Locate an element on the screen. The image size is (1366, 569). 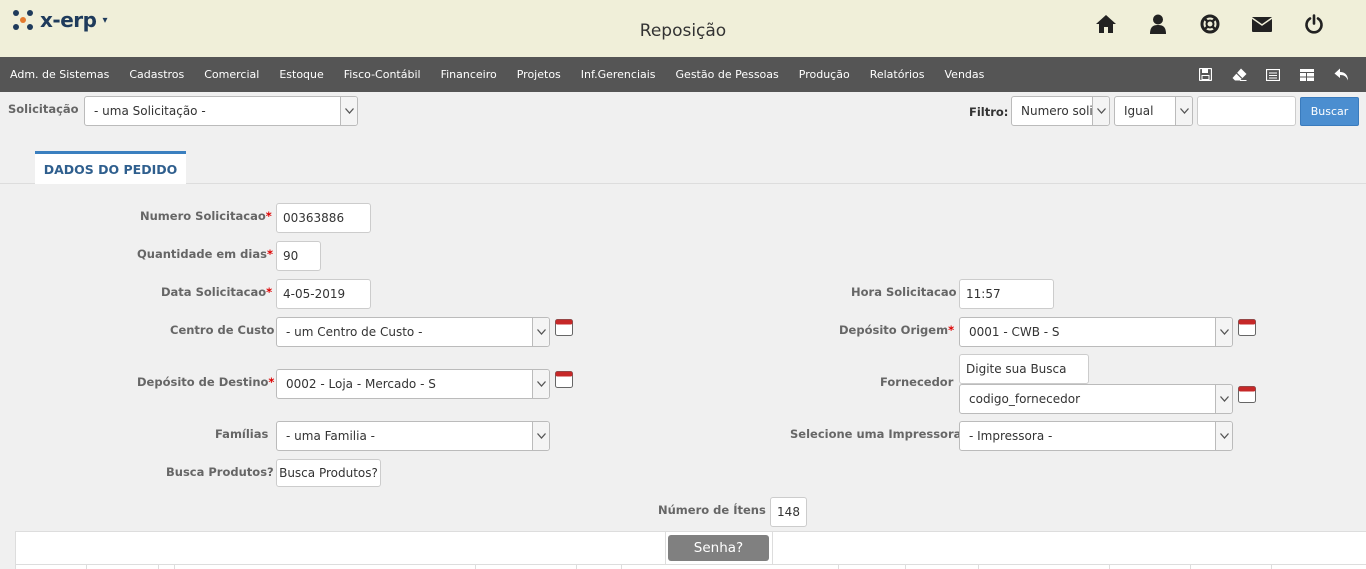
familias-select: - uma Familia - is located at coordinates (413, 436).